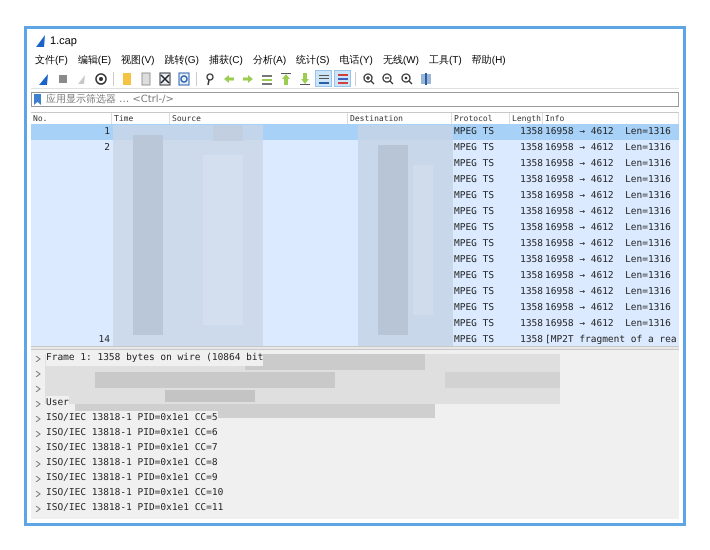 This screenshot has height=550, width=710. Describe the element at coordinates (155, 358) in the screenshot. I see `tree-item: Frame 1: 1358 bytes on wire (10864 bit` at that location.